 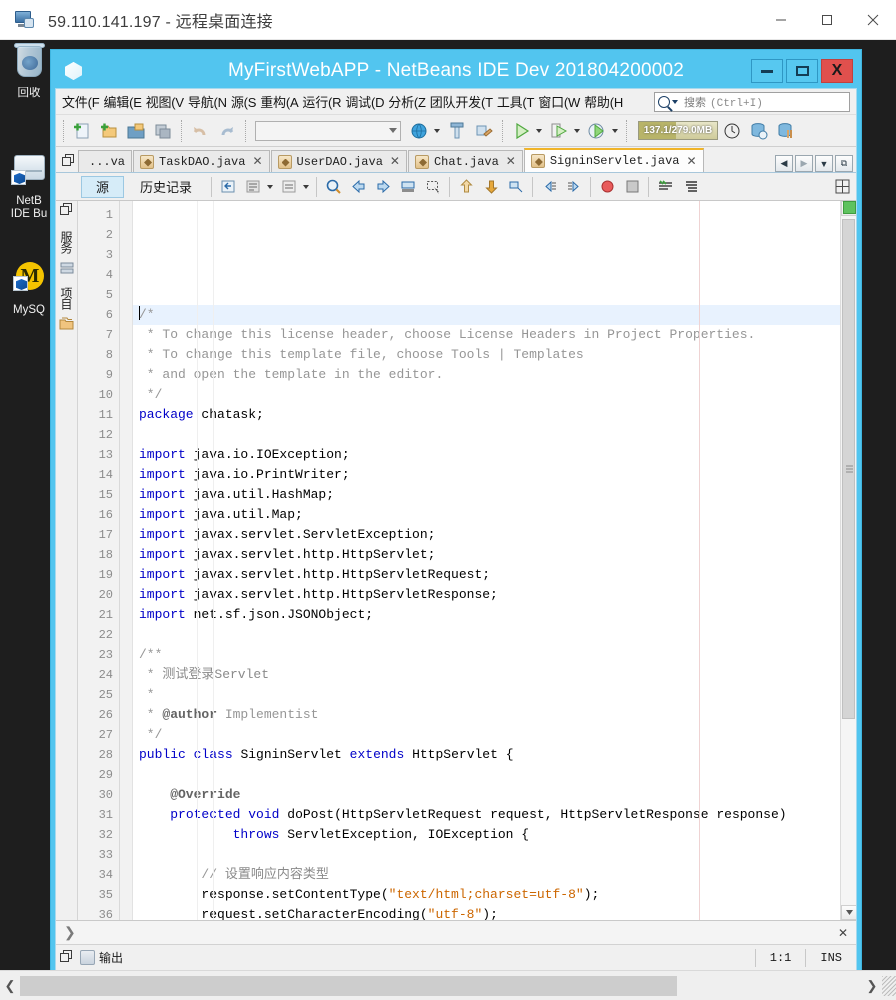 What do you see at coordinates (466, 187) in the screenshot?
I see `previous-bookmark-icon` at bounding box center [466, 187].